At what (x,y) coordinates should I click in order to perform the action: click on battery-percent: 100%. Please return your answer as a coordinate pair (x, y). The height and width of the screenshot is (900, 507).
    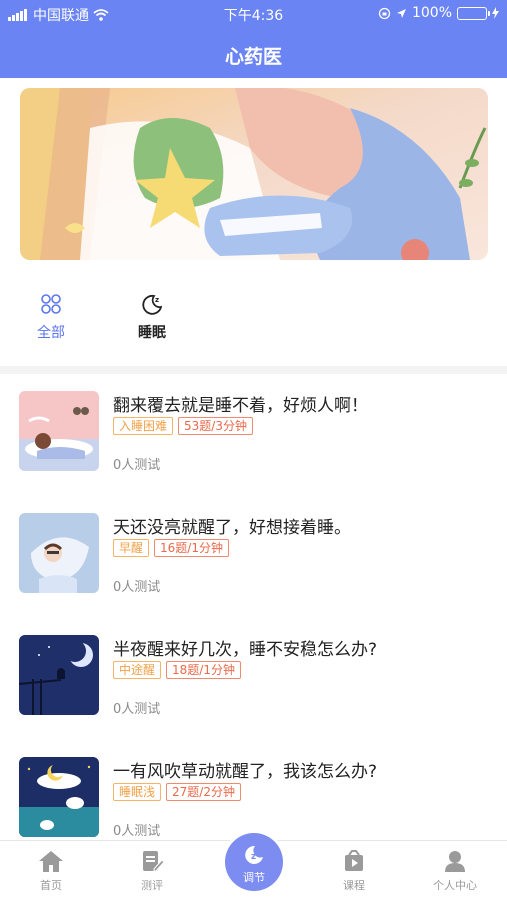
    Looking at the image, I should click on (431, 13).